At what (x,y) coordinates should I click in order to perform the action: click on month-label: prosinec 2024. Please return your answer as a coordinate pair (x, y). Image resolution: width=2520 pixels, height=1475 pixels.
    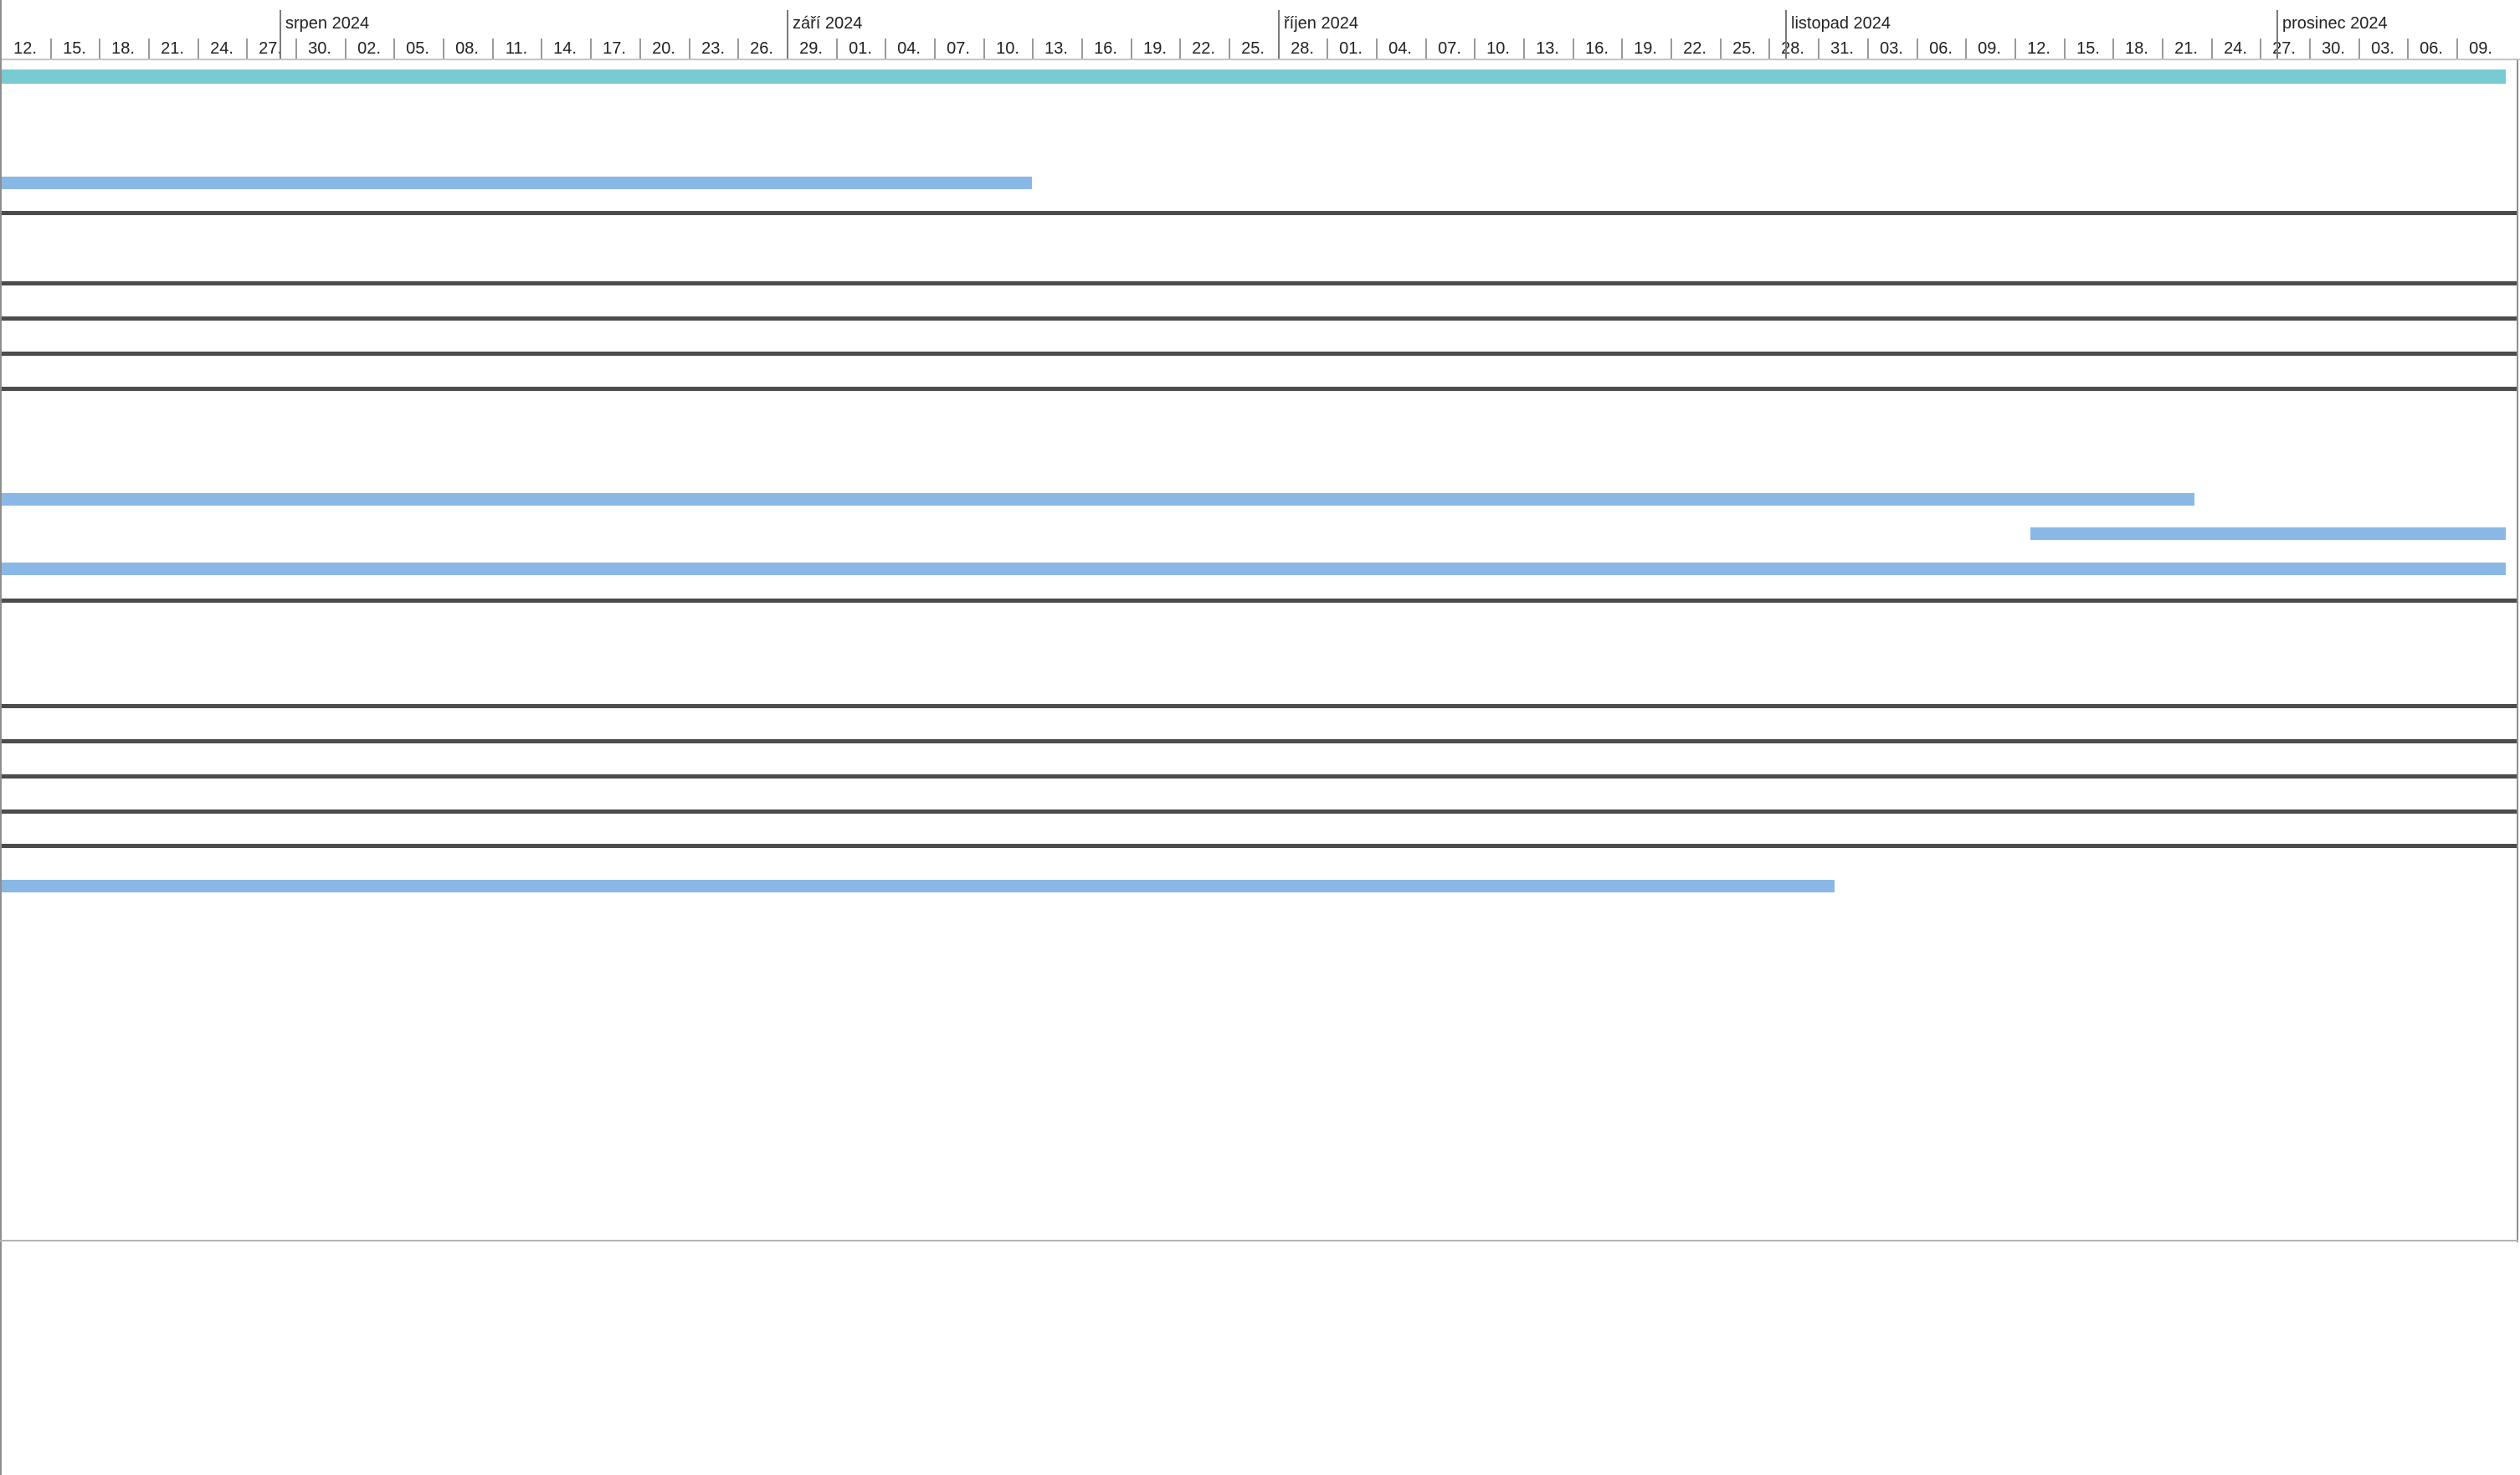
    Looking at the image, I should click on (2335, 24).